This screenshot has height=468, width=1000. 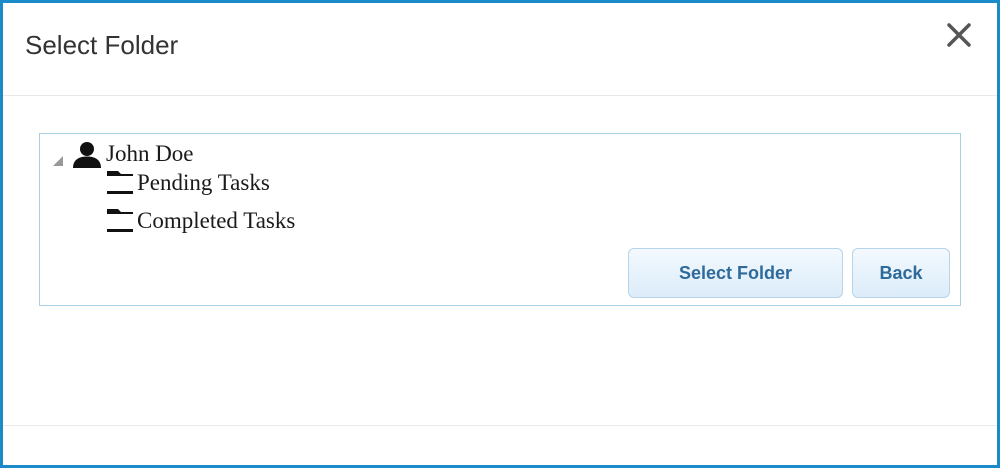 I want to click on tree-node-pending-tasks: Pending Tasks, so click(x=300, y=183).